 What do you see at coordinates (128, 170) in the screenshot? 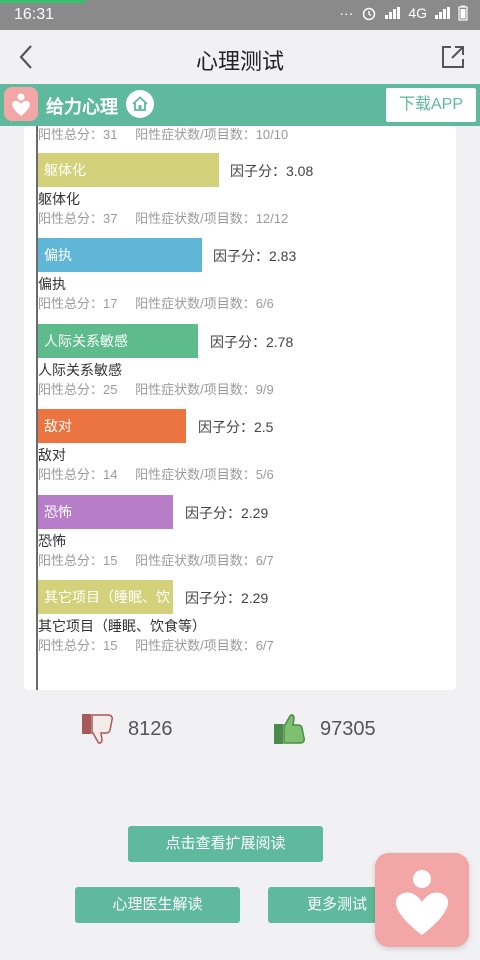
I see `factor-bar: 躯体化` at bounding box center [128, 170].